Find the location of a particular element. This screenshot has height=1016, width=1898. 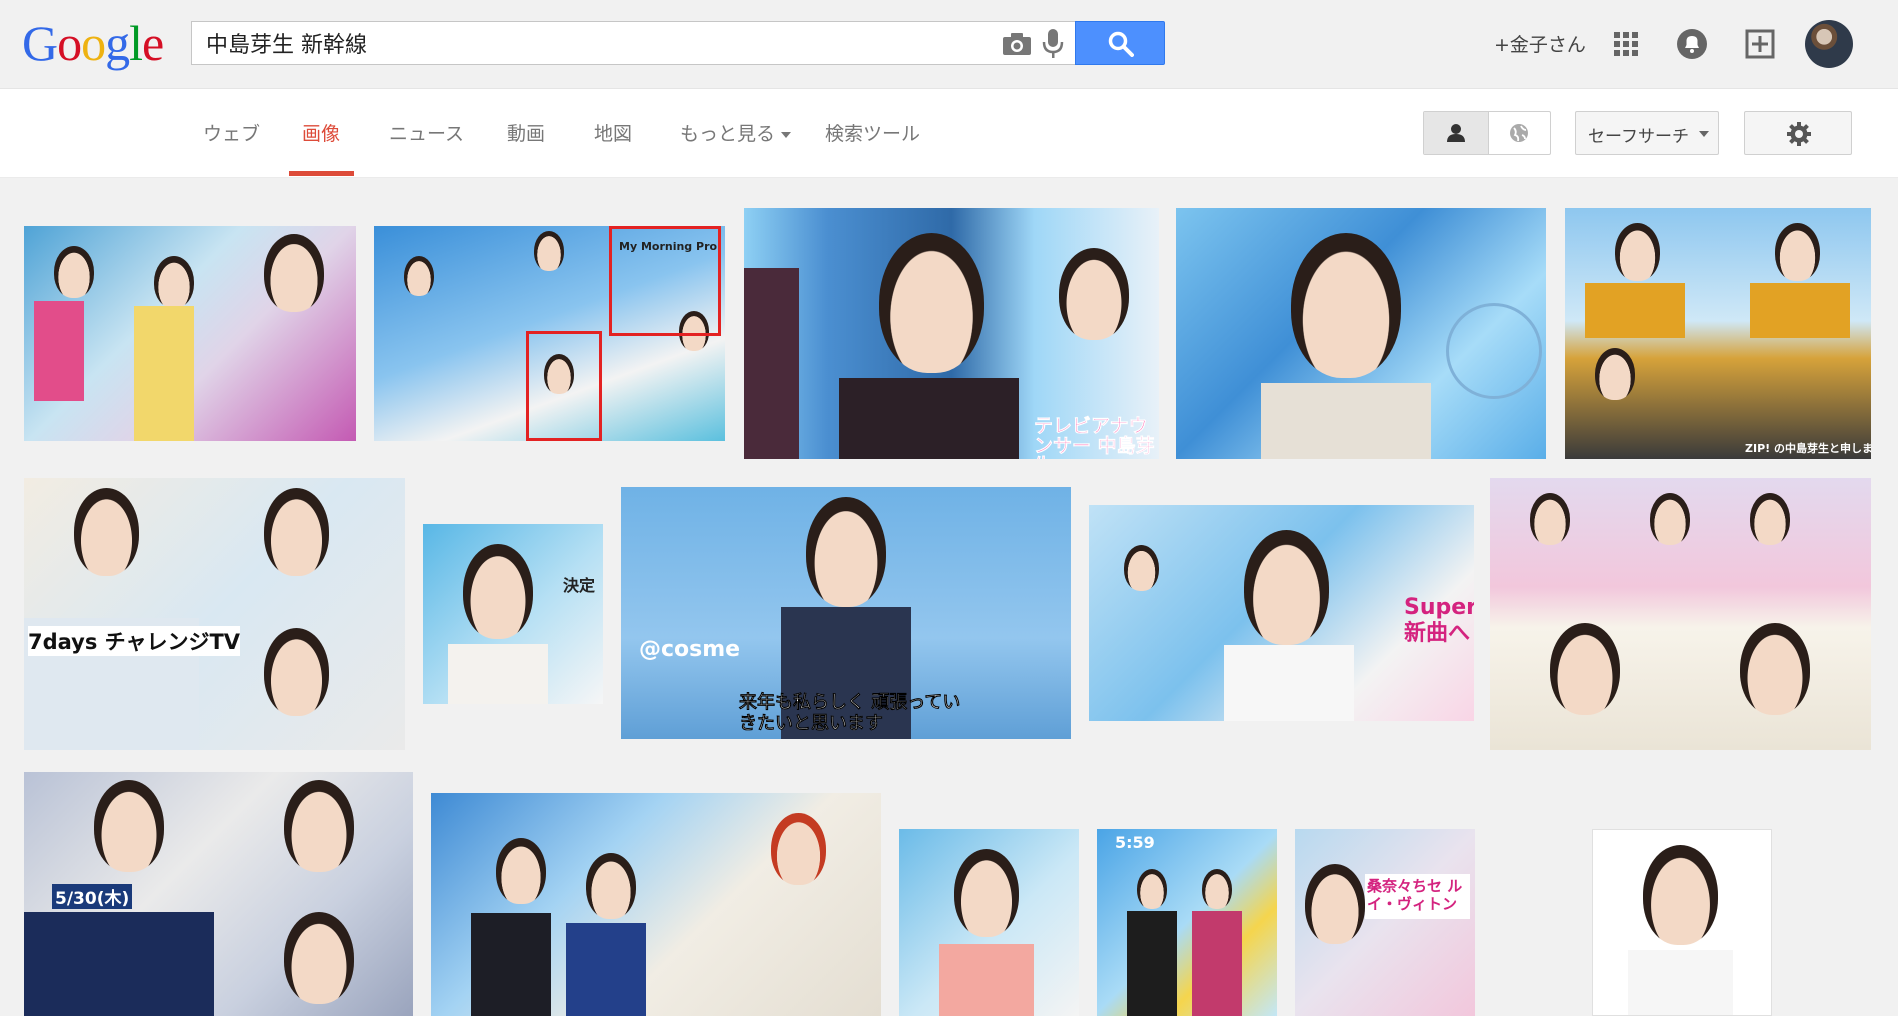

logo-letter: G is located at coordinates (40, 43).